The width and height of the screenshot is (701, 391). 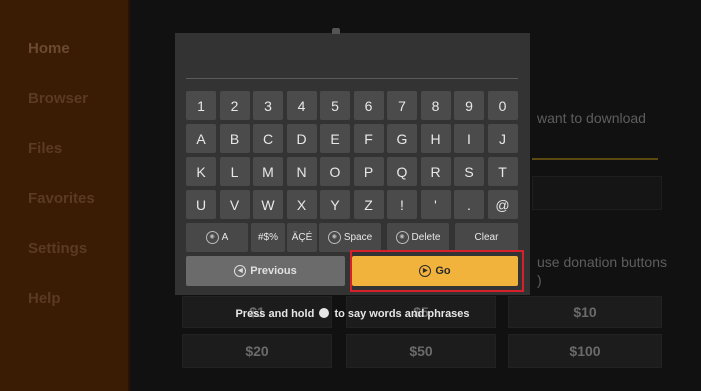 What do you see at coordinates (49, 48) in the screenshot?
I see `sidebar-item-home: Home` at bounding box center [49, 48].